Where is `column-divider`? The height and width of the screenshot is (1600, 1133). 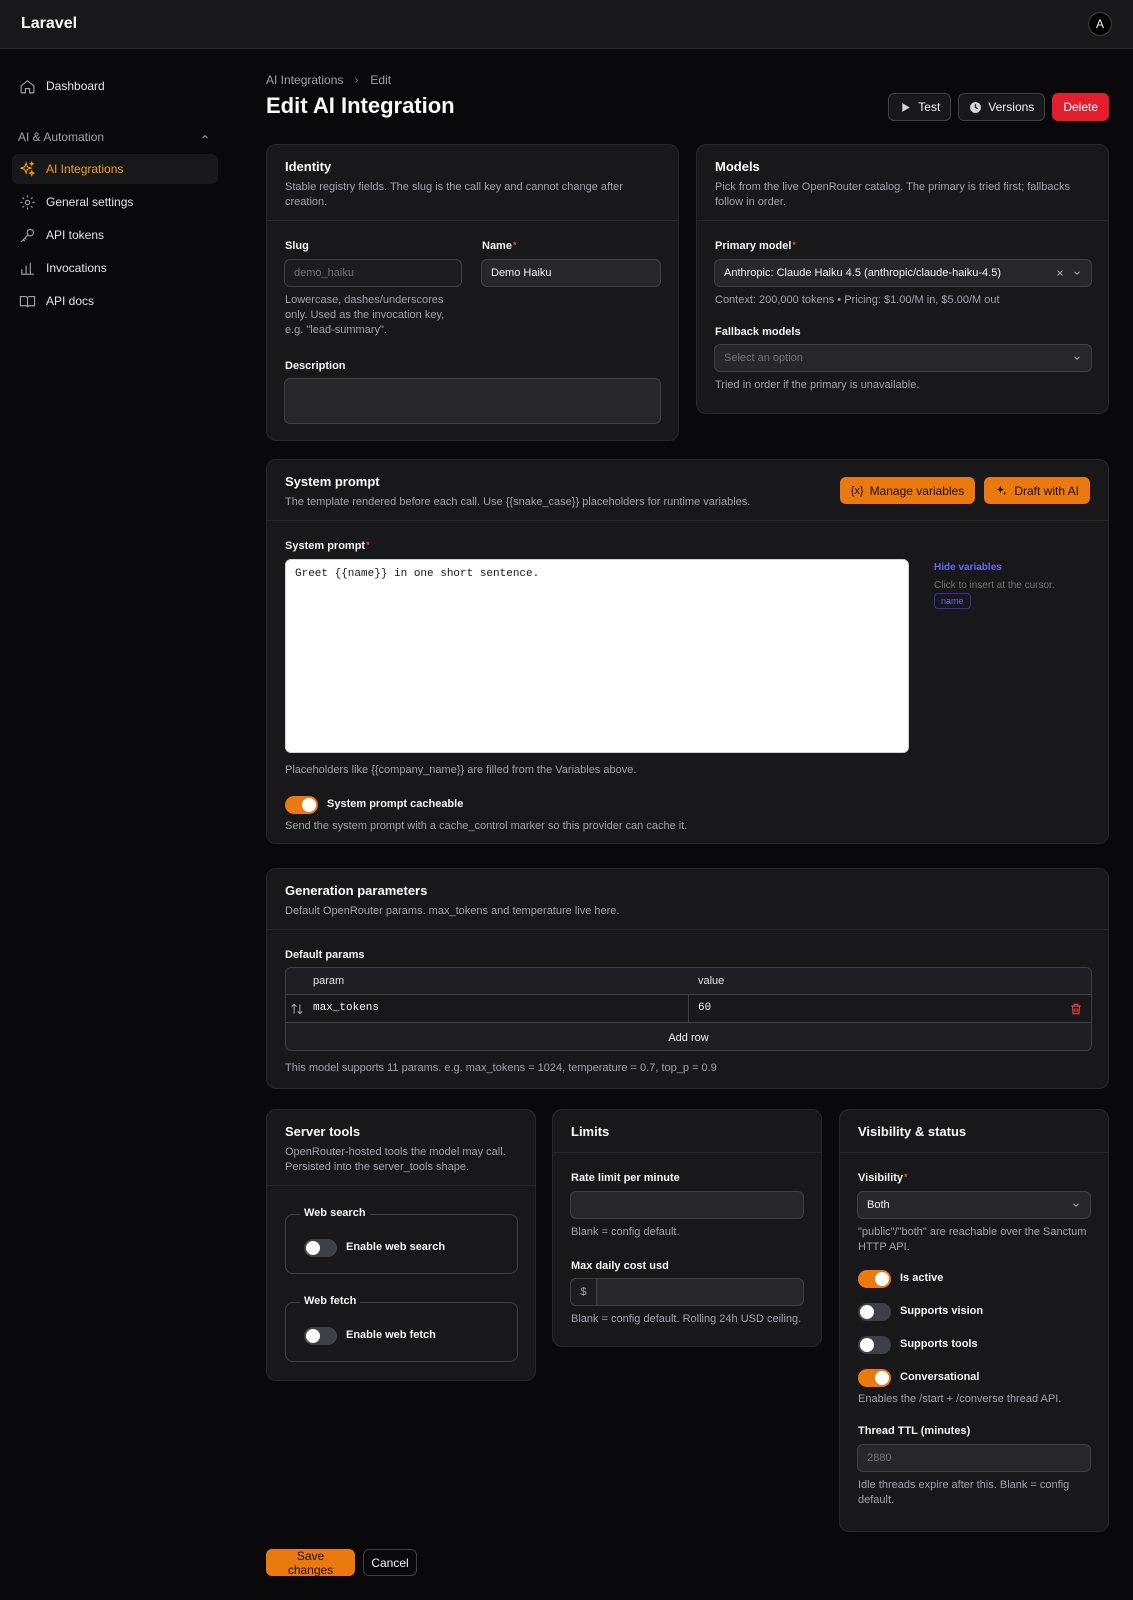
column-divider is located at coordinates (688, 1009).